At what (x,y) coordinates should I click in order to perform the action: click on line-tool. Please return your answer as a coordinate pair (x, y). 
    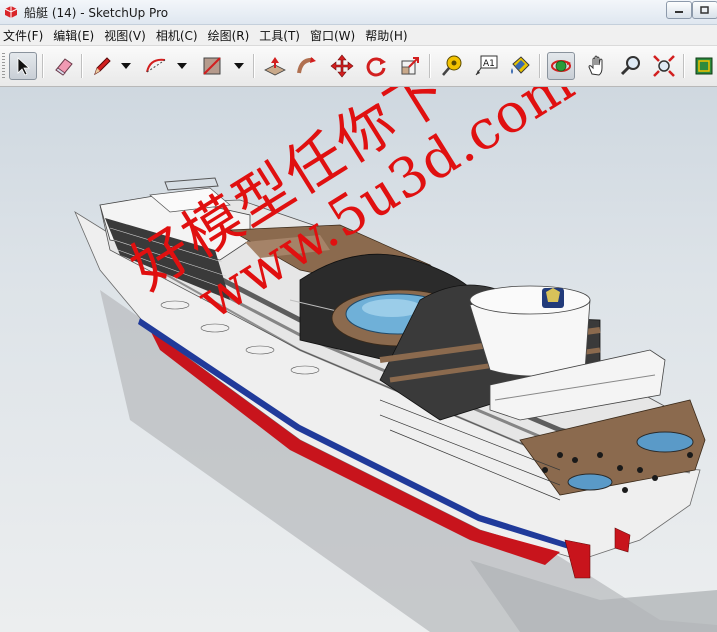
    Looking at the image, I should click on (102, 66).